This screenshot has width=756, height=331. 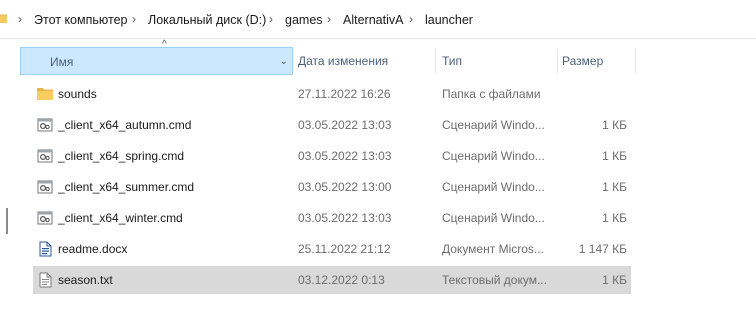 What do you see at coordinates (164, 44) in the screenshot?
I see `sort-ascending-icon: ^` at bounding box center [164, 44].